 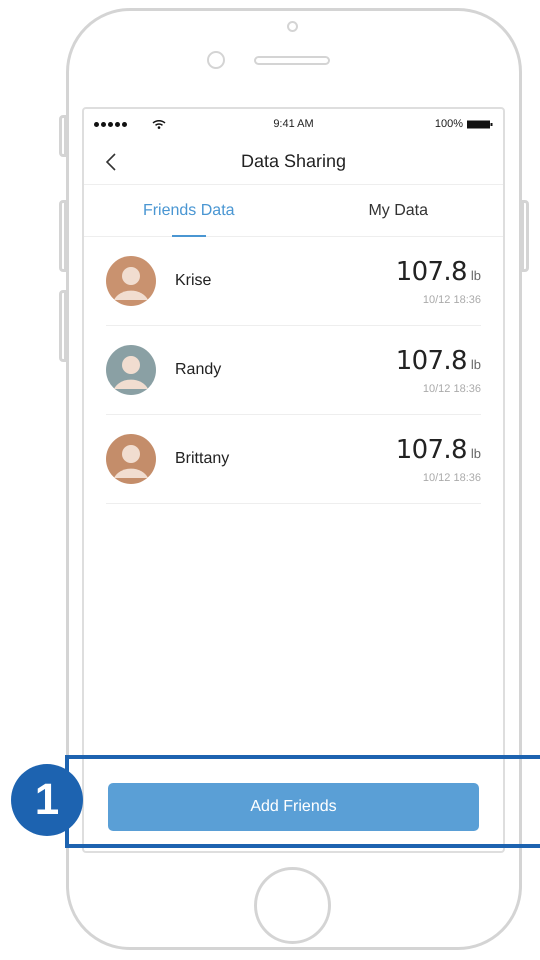 I want to click on friend-name: Brittany, so click(x=202, y=459).